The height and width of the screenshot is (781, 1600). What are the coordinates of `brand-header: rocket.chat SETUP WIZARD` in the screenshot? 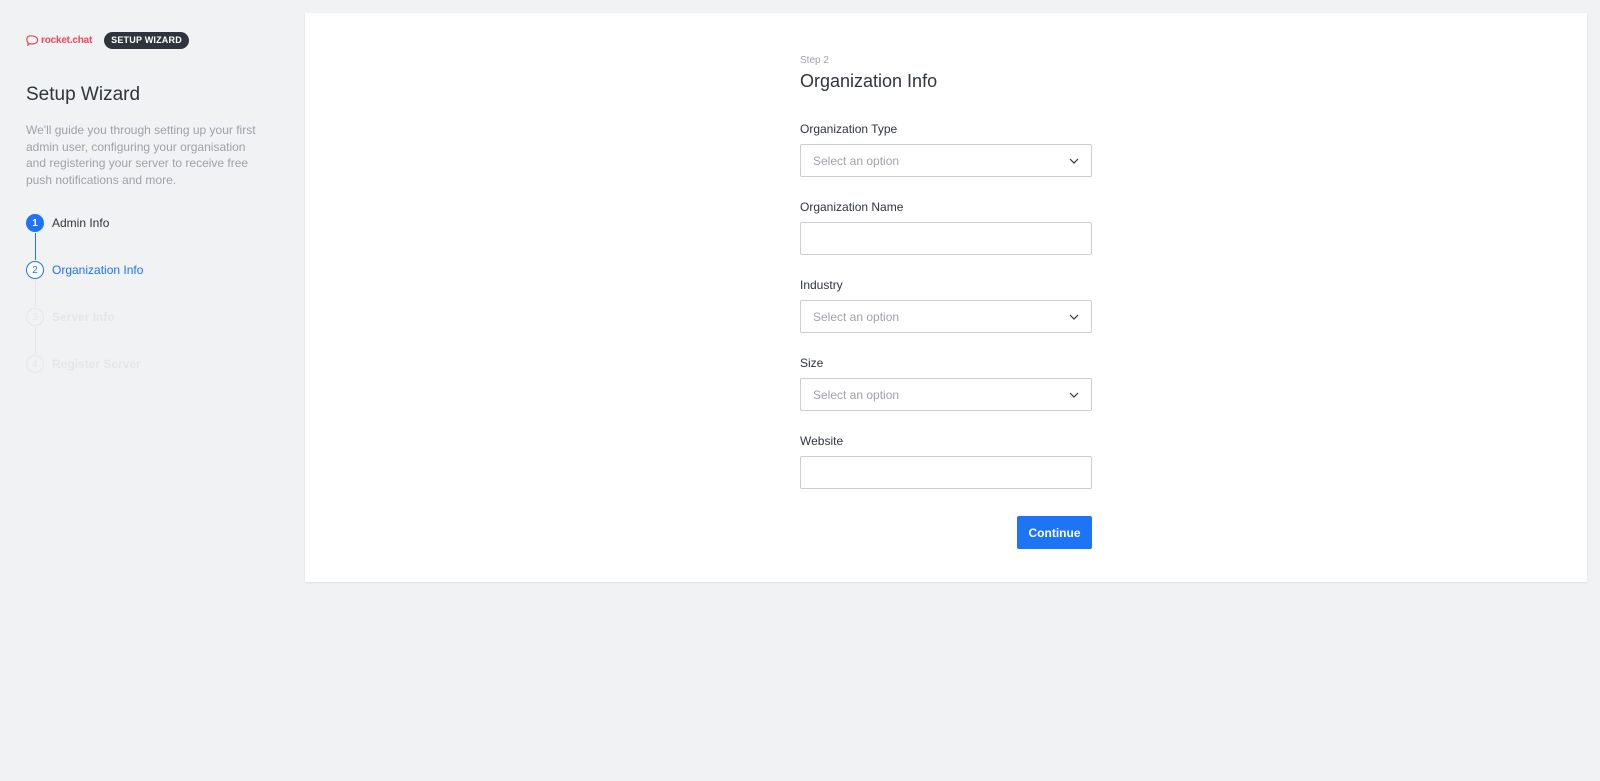 It's located at (152, 40).